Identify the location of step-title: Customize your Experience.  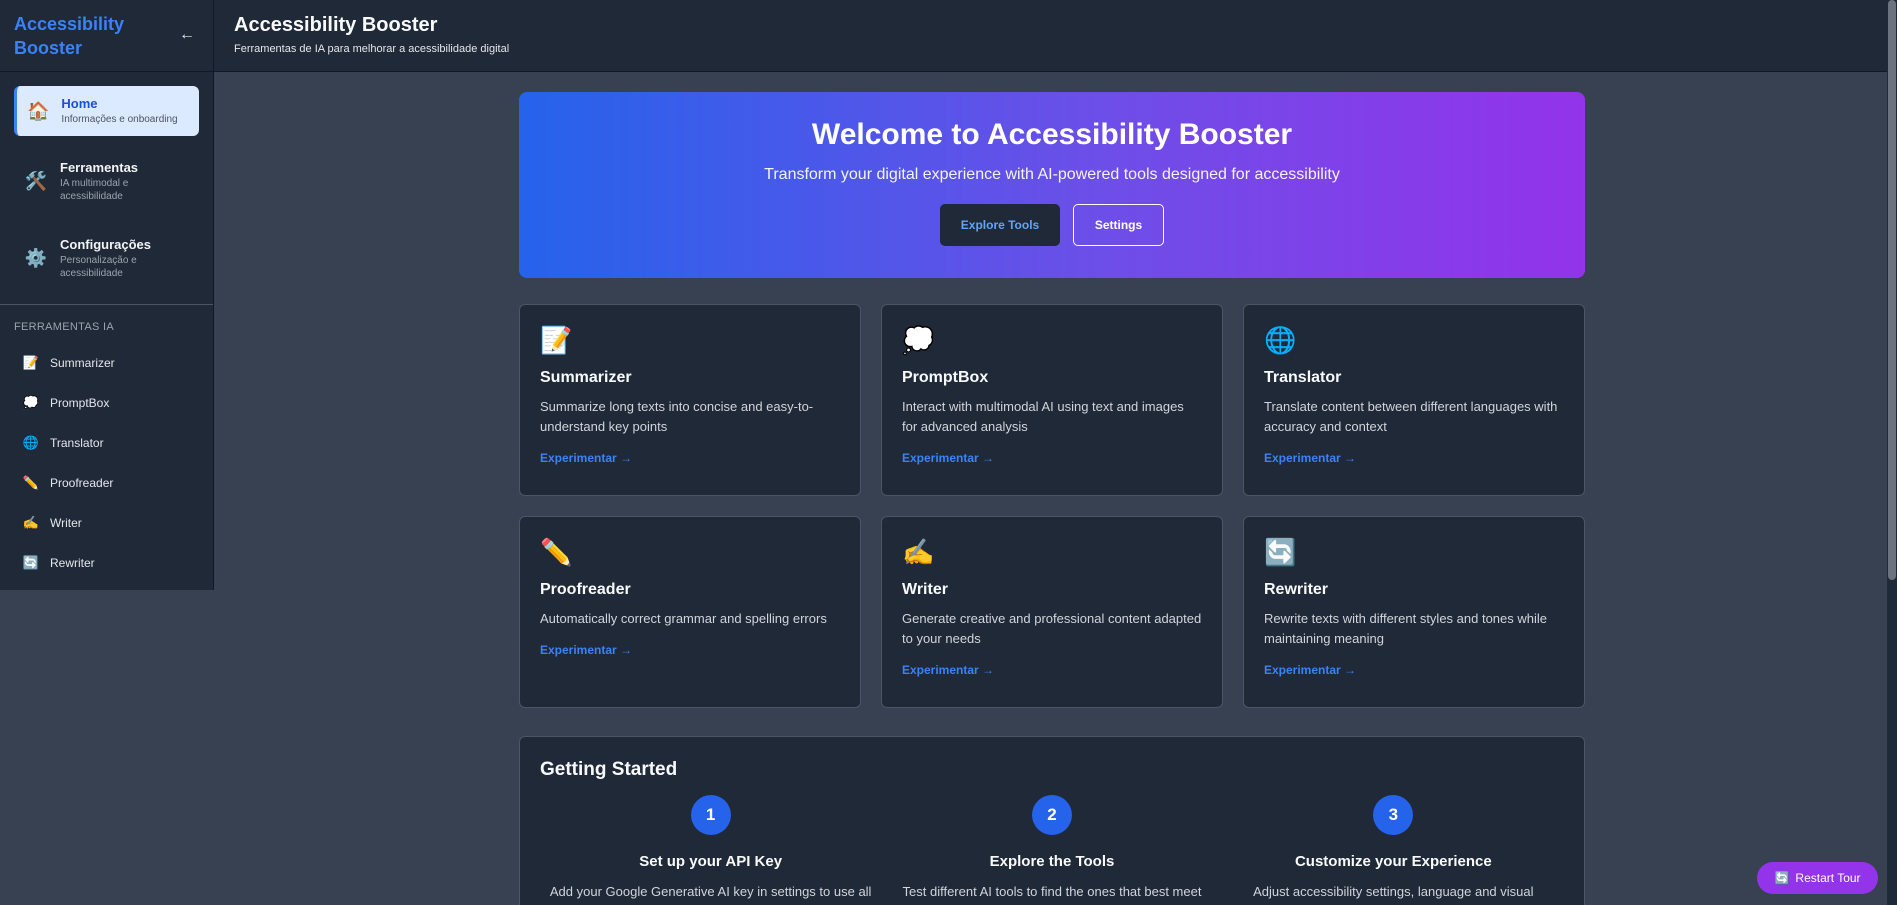
(1393, 861).